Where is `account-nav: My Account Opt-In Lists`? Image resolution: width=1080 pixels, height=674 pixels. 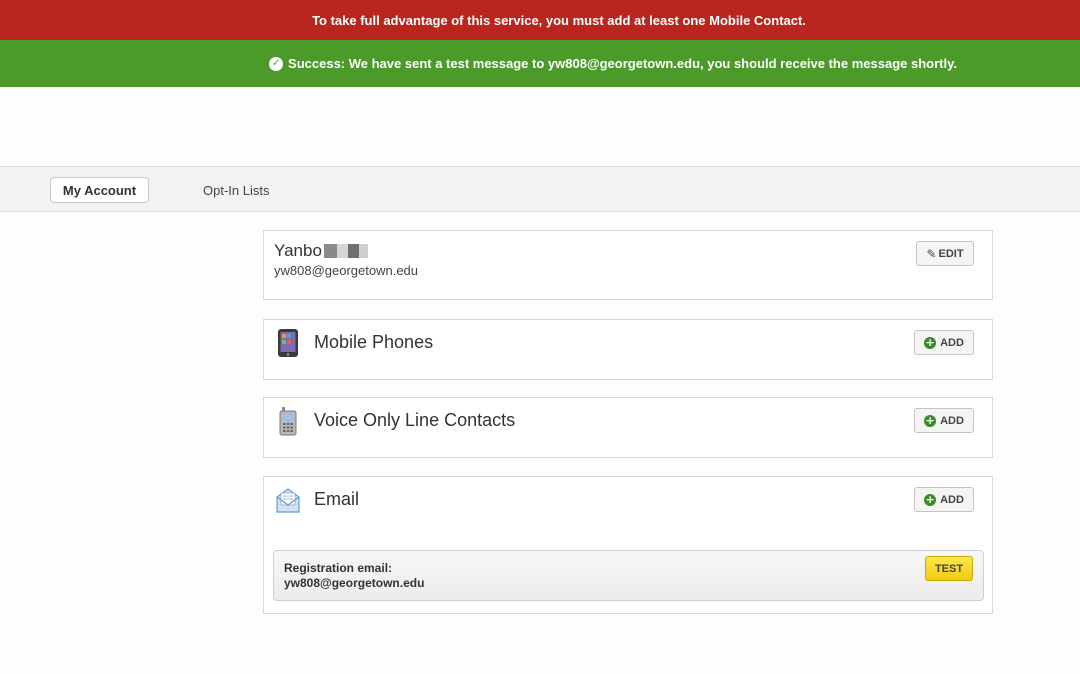 account-nav: My Account Opt-In Lists is located at coordinates (540, 189).